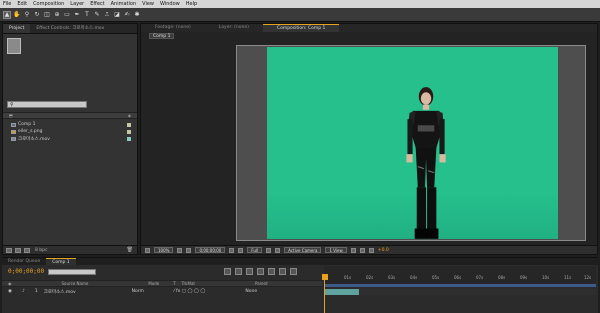 The image size is (600, 313). I want to click on menu-help: Help, so click(191, 4).